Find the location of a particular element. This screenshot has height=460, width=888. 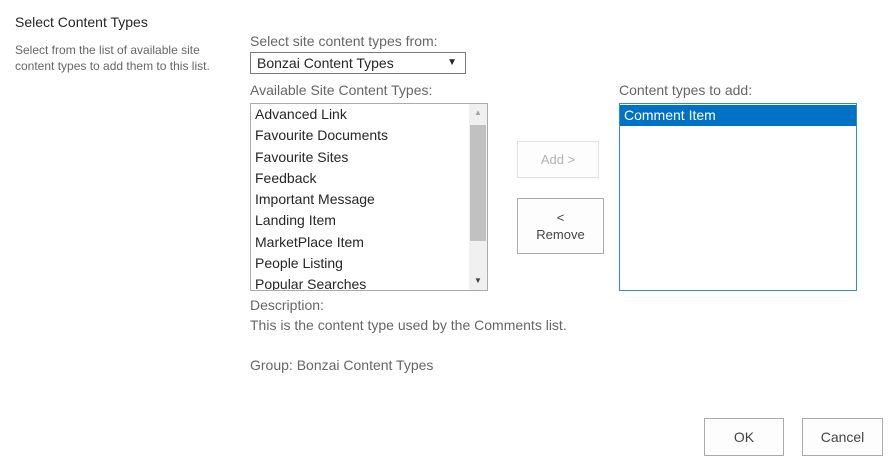

types-to-add-label: Content types to add: is located at coordinates (686, 90).